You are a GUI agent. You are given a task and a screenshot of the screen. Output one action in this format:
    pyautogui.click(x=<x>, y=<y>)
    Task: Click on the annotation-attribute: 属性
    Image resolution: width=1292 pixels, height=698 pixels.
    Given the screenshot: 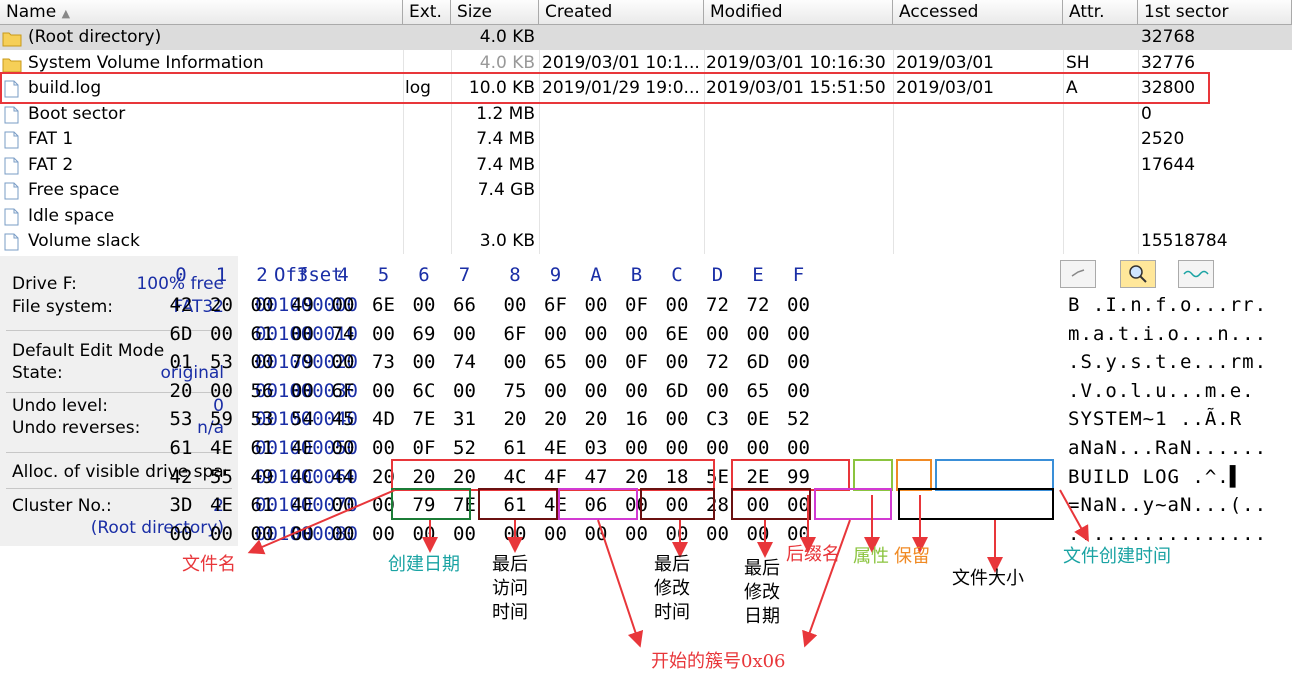 What is the action you would take?
    pyautogui.click(x=871, y=556)
    